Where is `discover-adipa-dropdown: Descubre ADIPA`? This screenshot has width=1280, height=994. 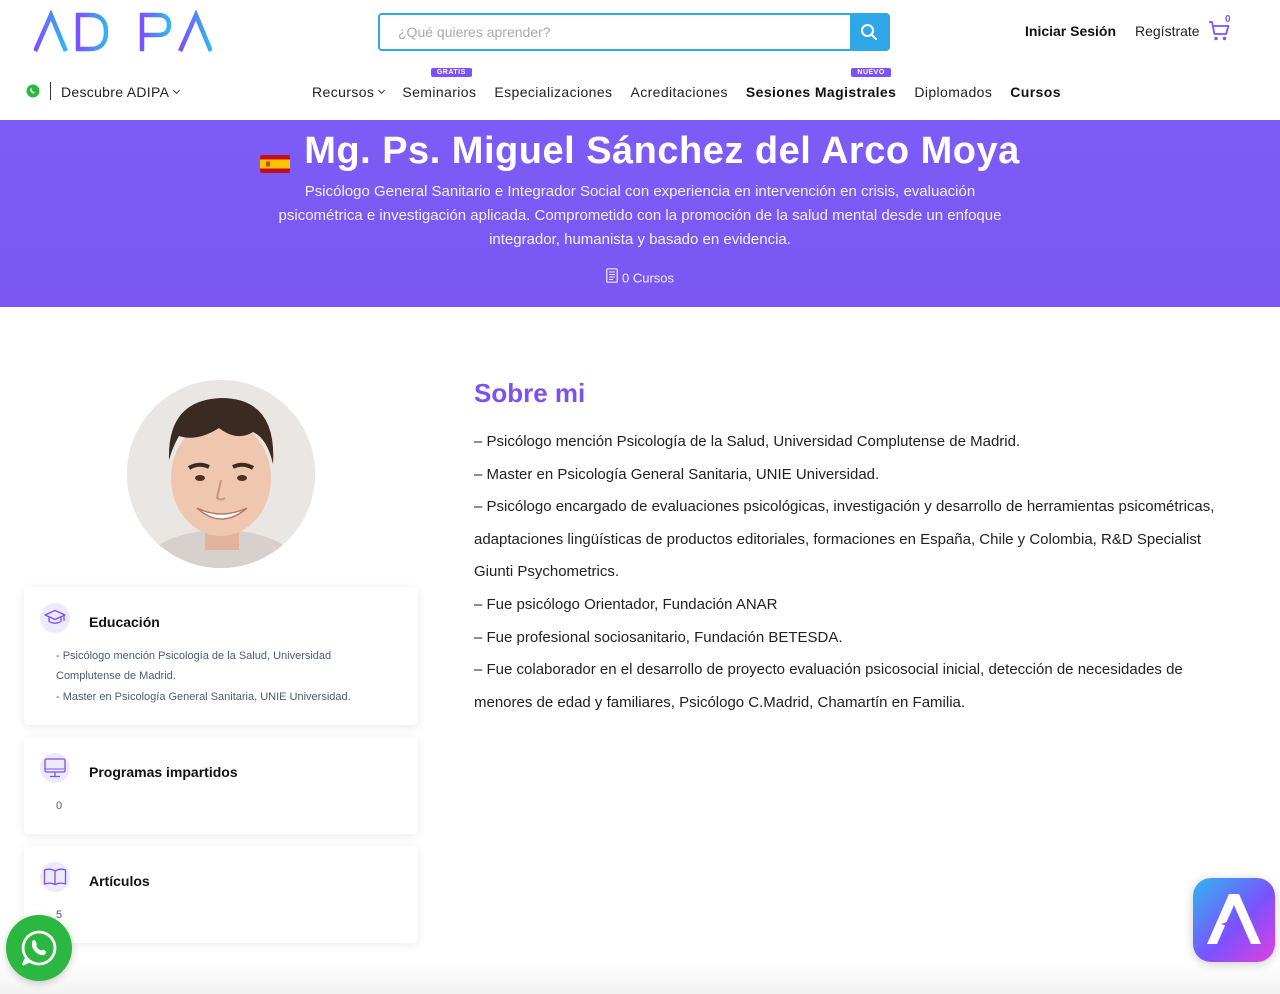
discover-adipa-dropdown: Descubre ADIPA is located at coordinates (121, 92).